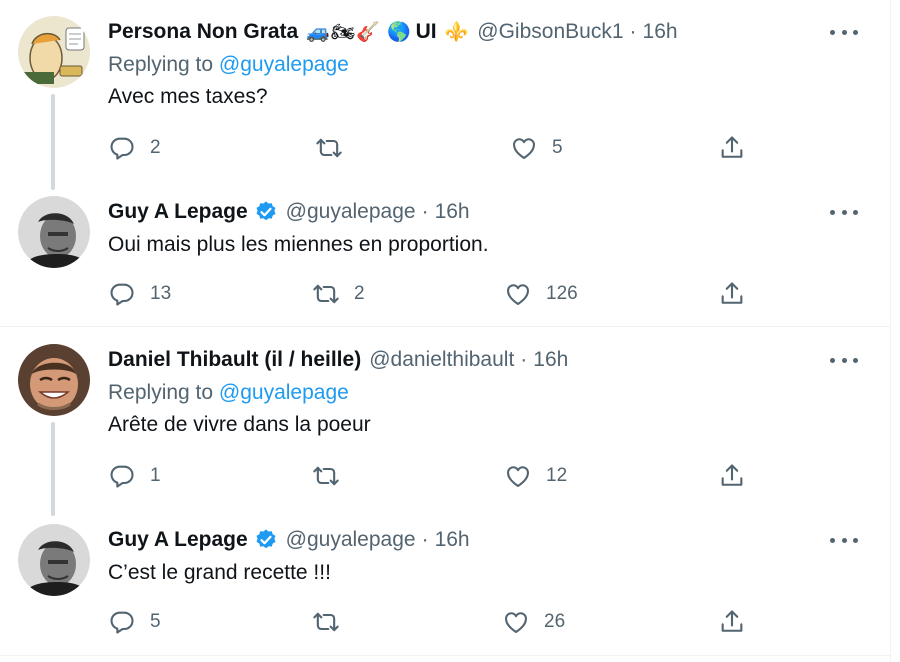 The width and height of the screenshot is (900, 662). I want to click on like-button: 12, so click(535, 476).